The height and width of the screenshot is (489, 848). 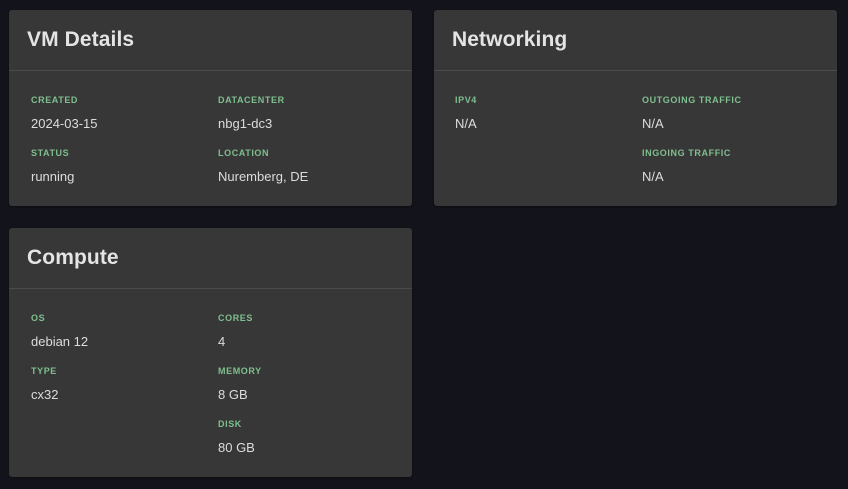 I want to click on status-value: running, so click(x=53, y=176).